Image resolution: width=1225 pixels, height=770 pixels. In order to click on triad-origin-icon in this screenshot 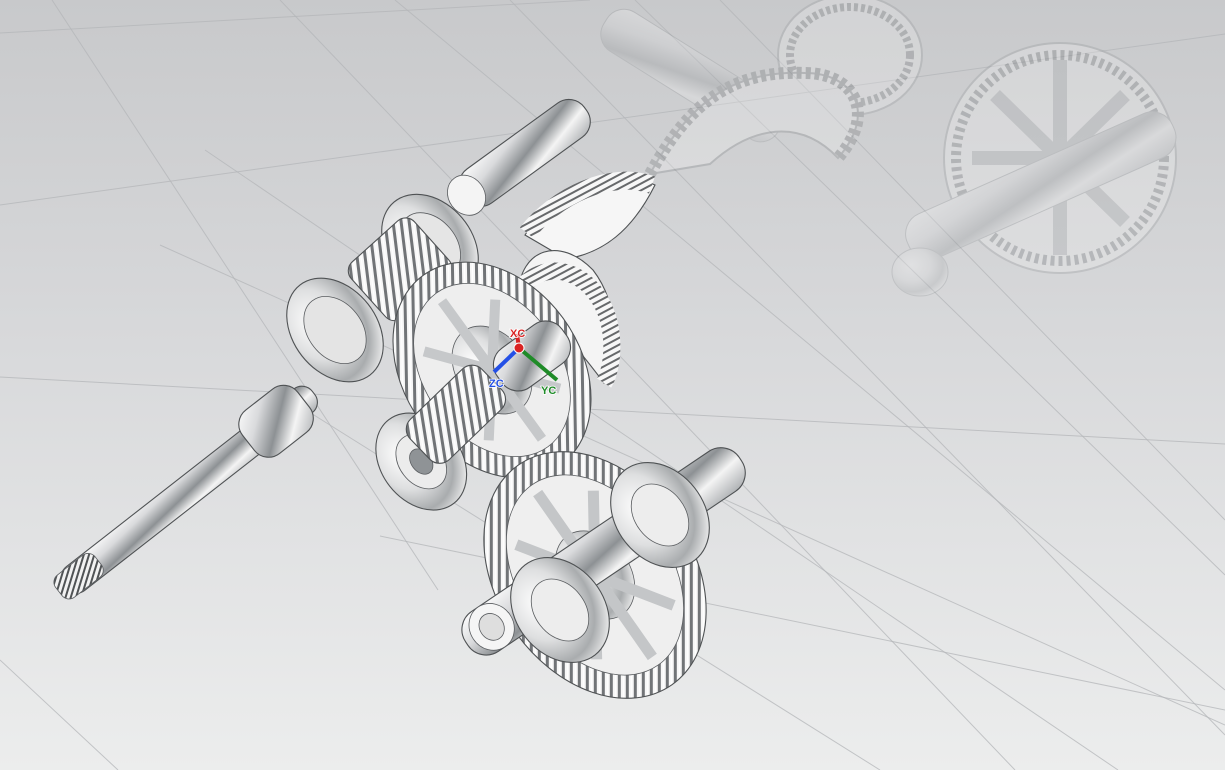, I will do `click(519, 348)`.